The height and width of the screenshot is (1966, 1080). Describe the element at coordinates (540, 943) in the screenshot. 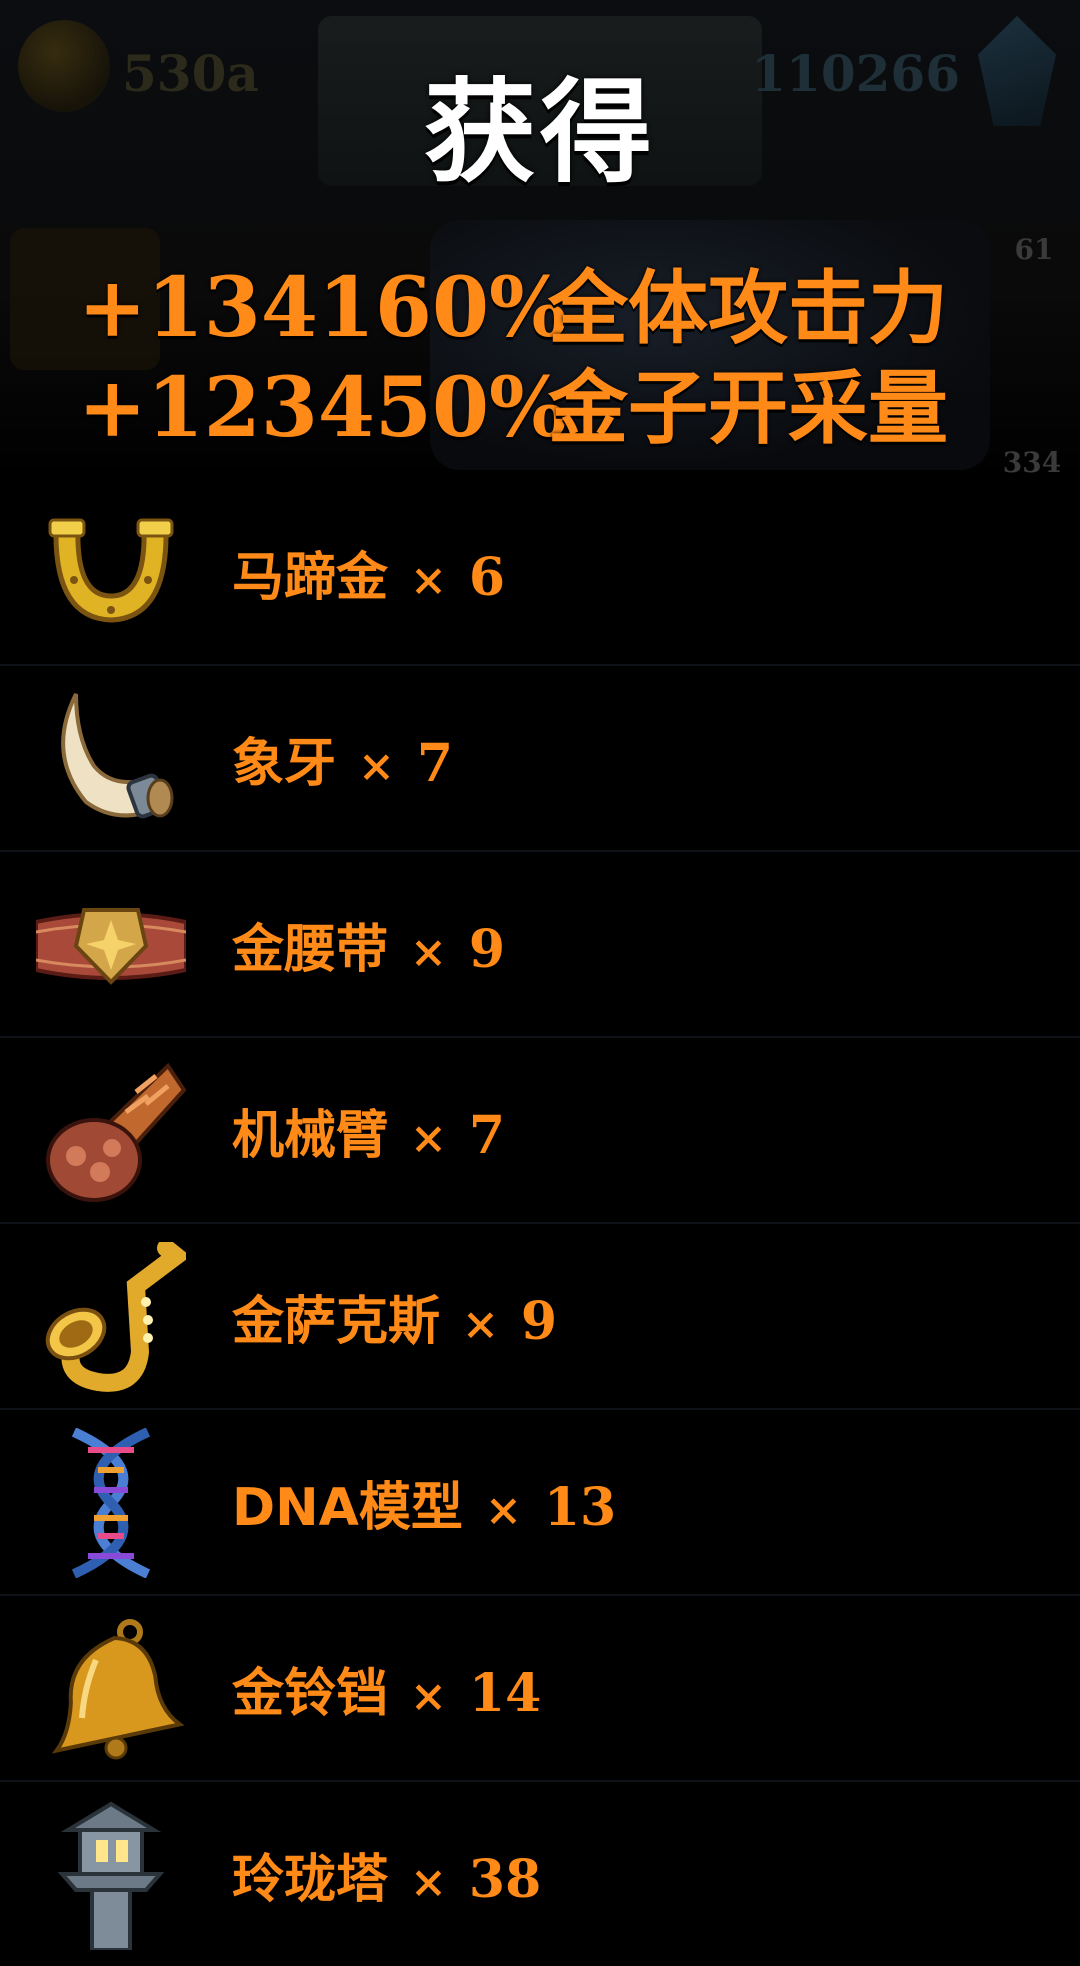

I see `reward-item: 金腰带 × 9` at that location.